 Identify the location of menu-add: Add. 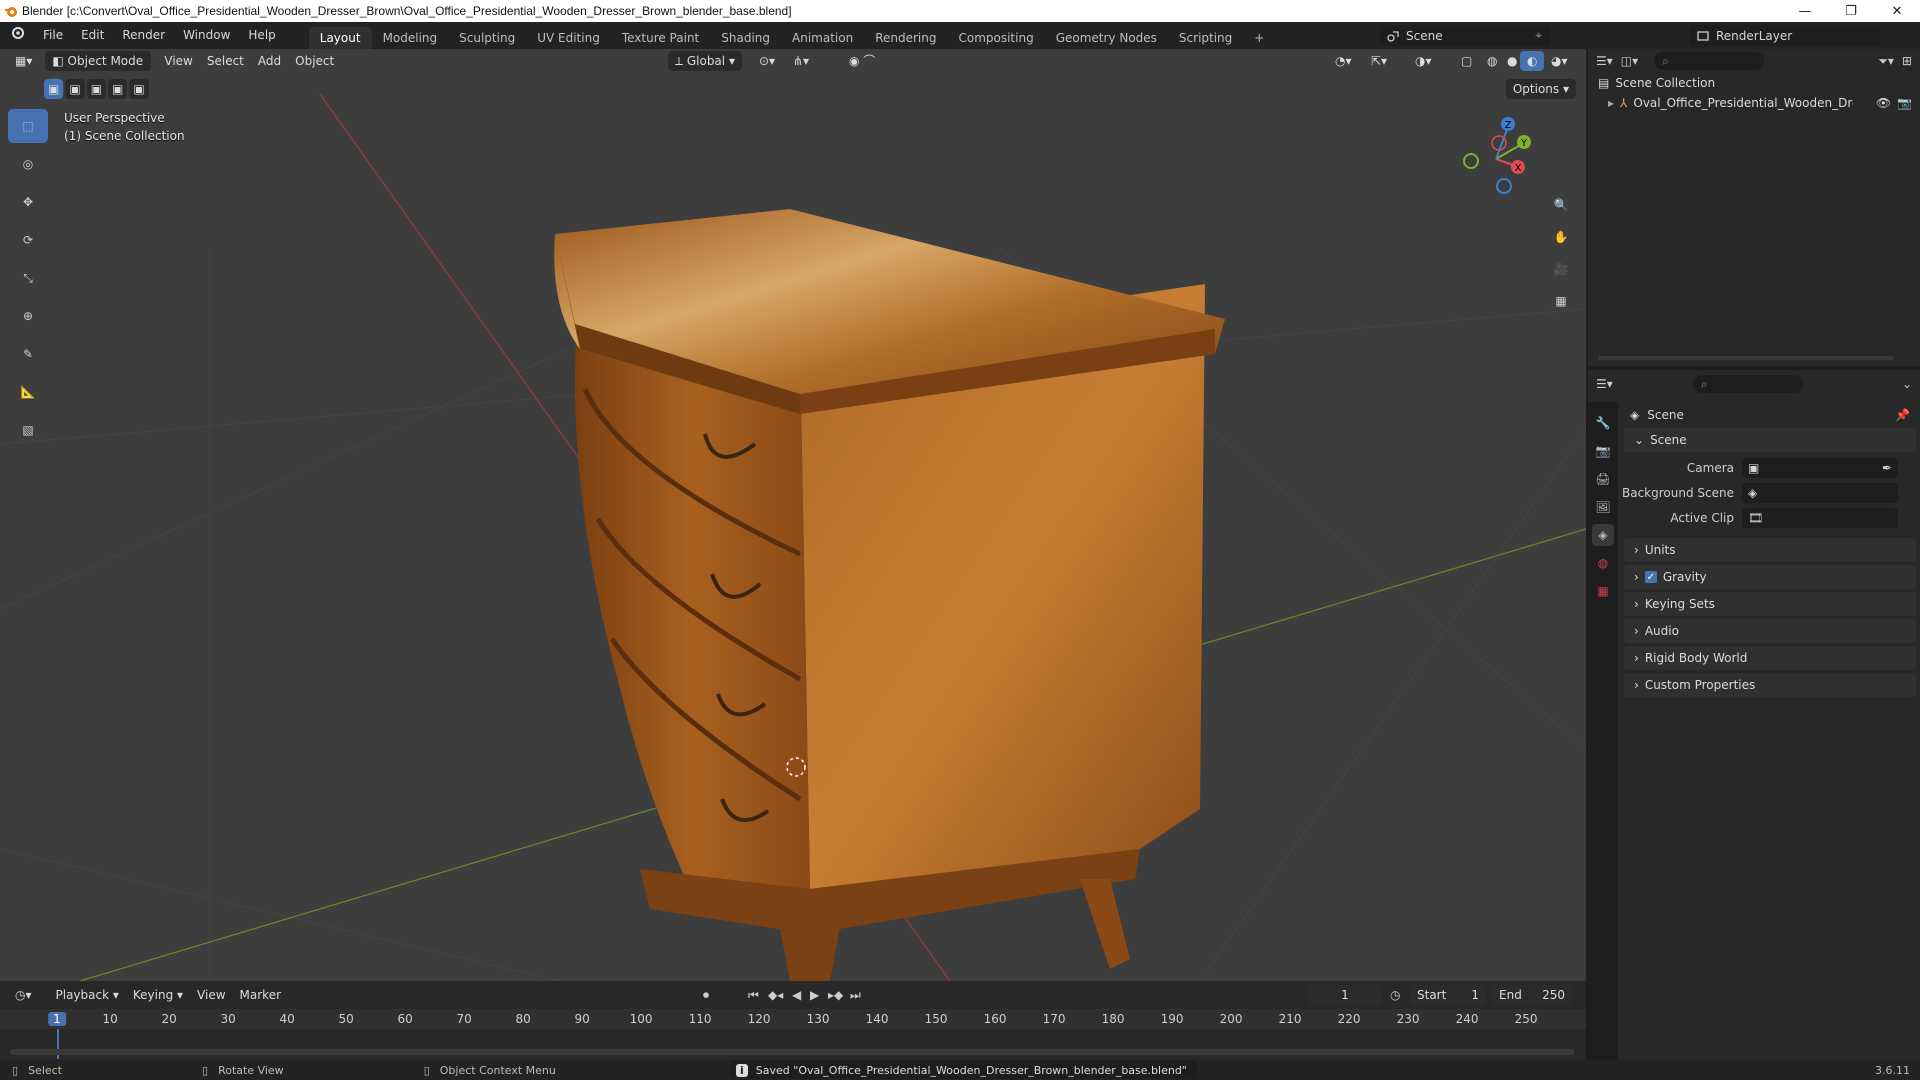
(269, 61).